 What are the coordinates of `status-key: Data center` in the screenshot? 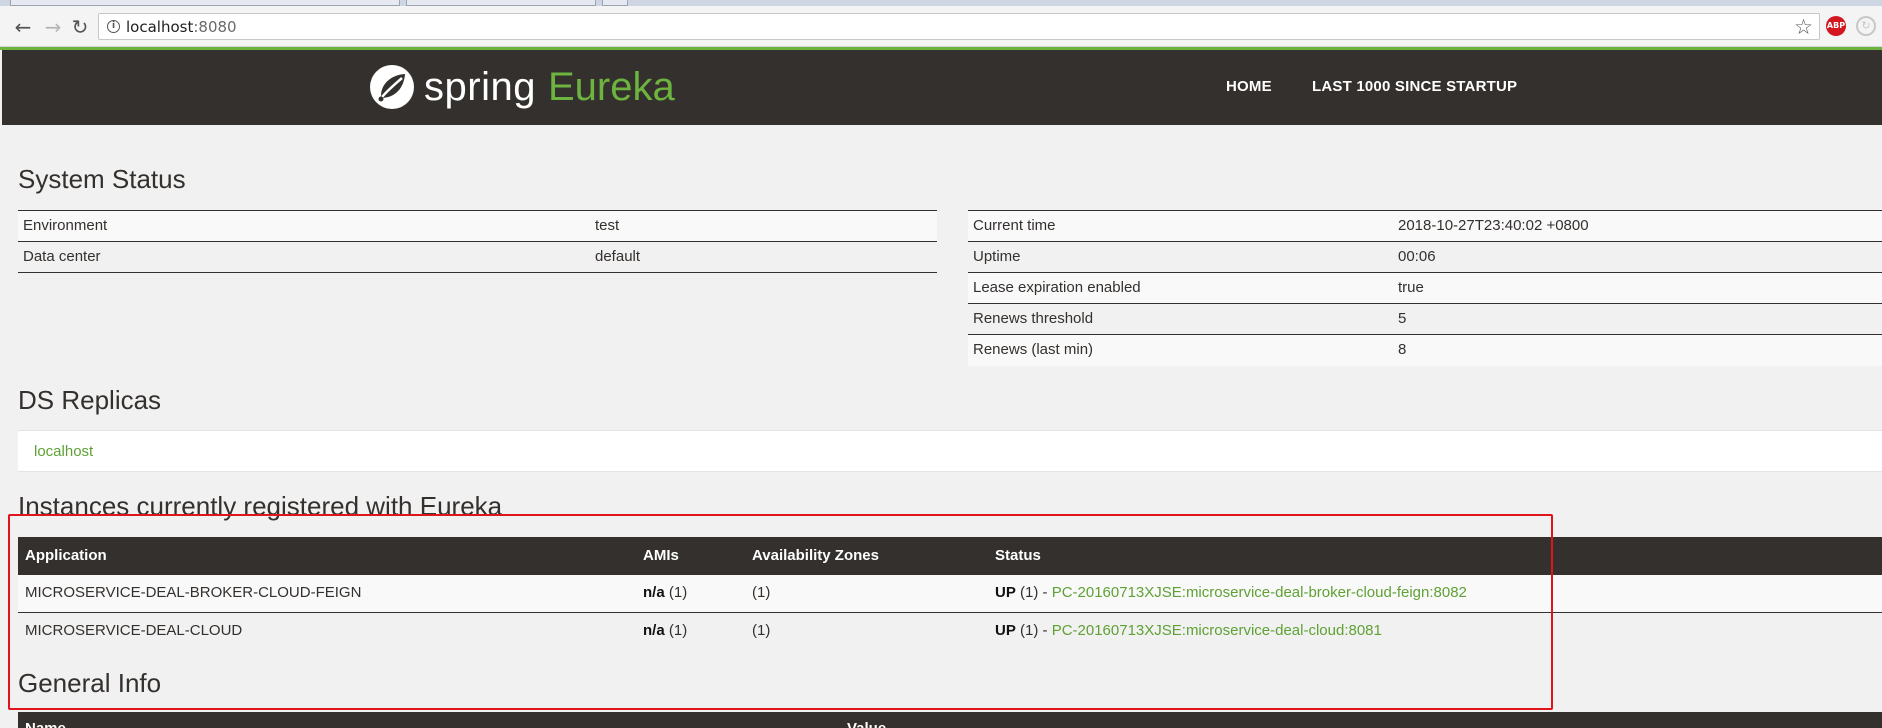 It's located at (304, 257).